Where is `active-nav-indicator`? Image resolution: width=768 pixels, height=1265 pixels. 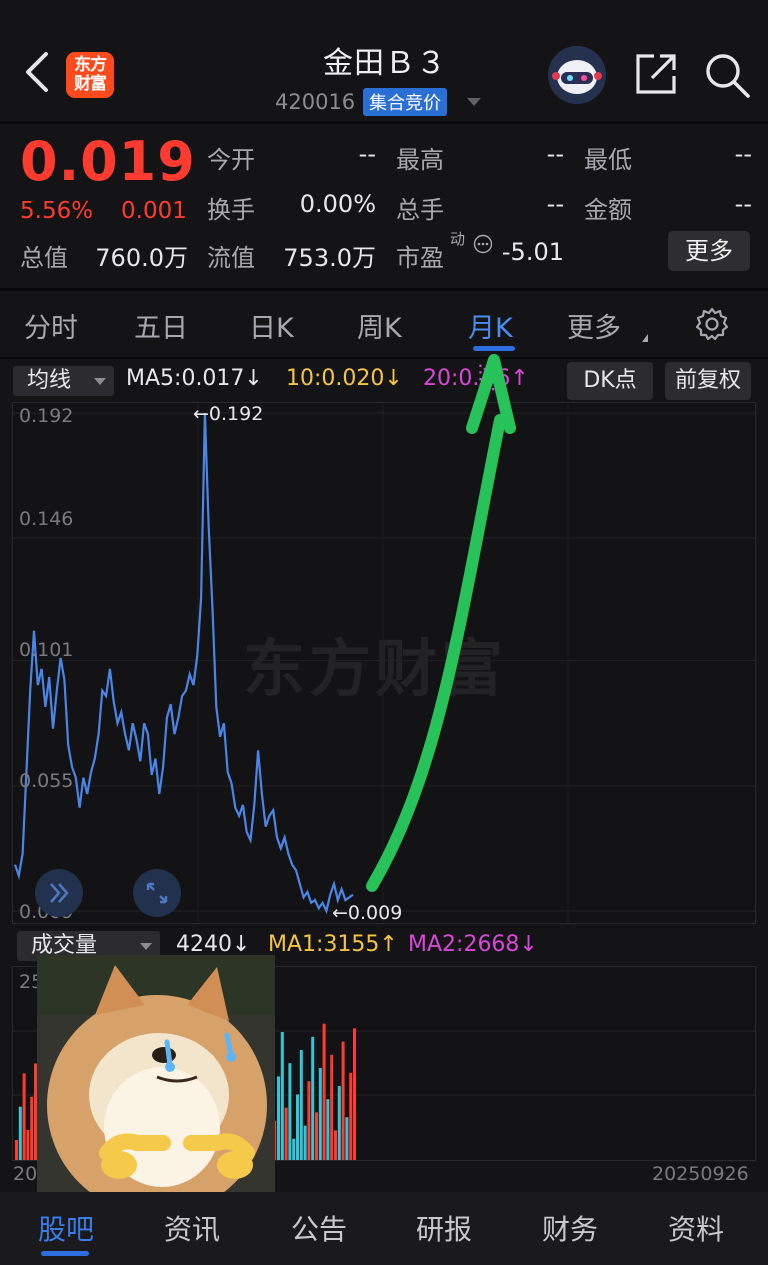 active-nav-indicator is located at coordinates (65, 1253).